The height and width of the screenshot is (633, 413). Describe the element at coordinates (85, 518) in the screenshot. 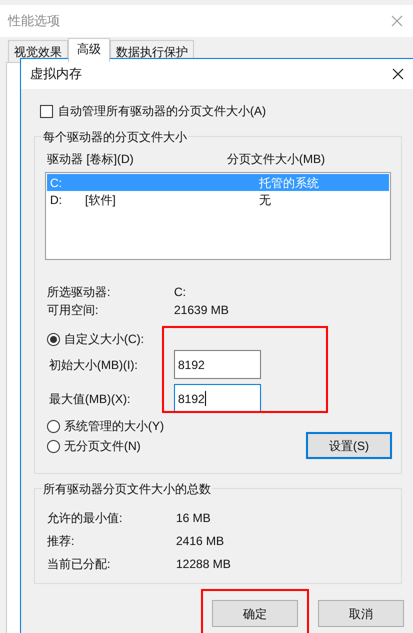

I see `total-label: 允许的最小值:` at that location.